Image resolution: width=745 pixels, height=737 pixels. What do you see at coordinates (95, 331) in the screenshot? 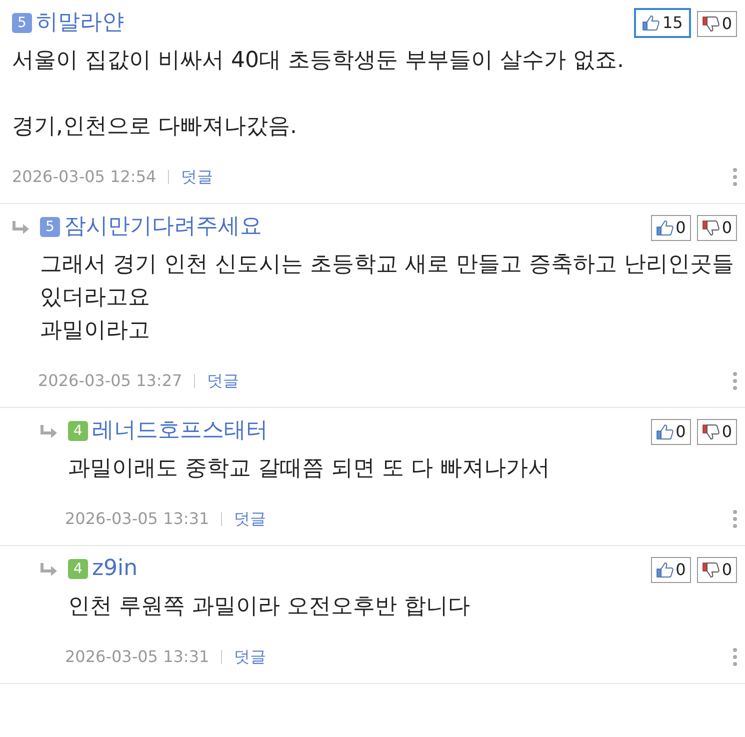
I see `comment-text: 과밀이라고` at bounding box center [95, 331].